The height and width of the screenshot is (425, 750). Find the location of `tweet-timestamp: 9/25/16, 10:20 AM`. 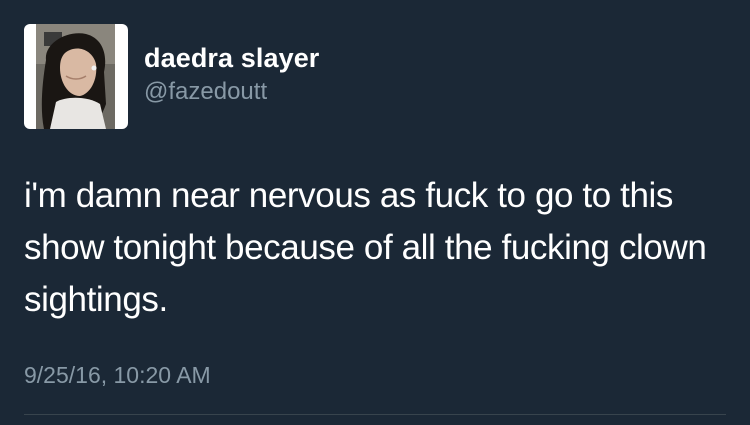

tweet-timestamp: 9/25/16, 10:20 AM is located at coordinates (117, 375).